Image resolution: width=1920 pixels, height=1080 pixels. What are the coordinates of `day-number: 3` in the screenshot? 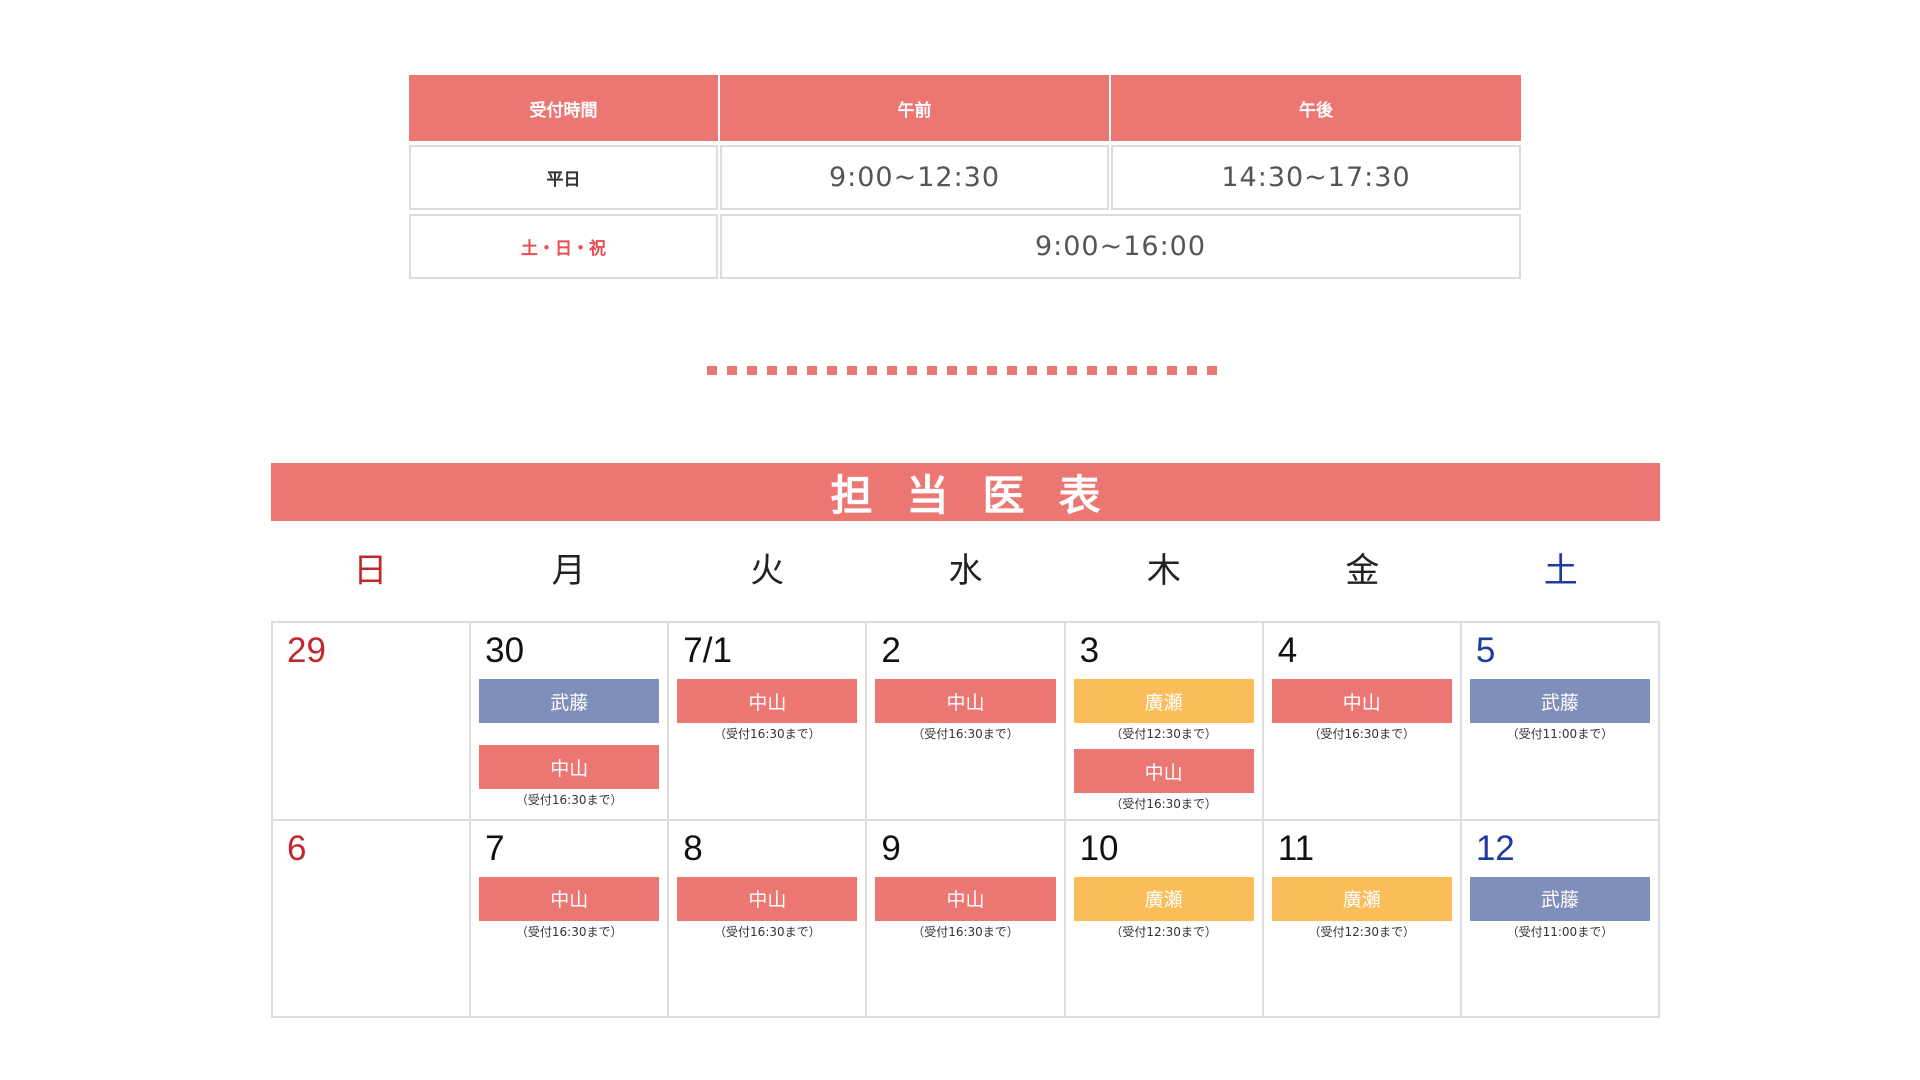 It's located at (1089, 650).